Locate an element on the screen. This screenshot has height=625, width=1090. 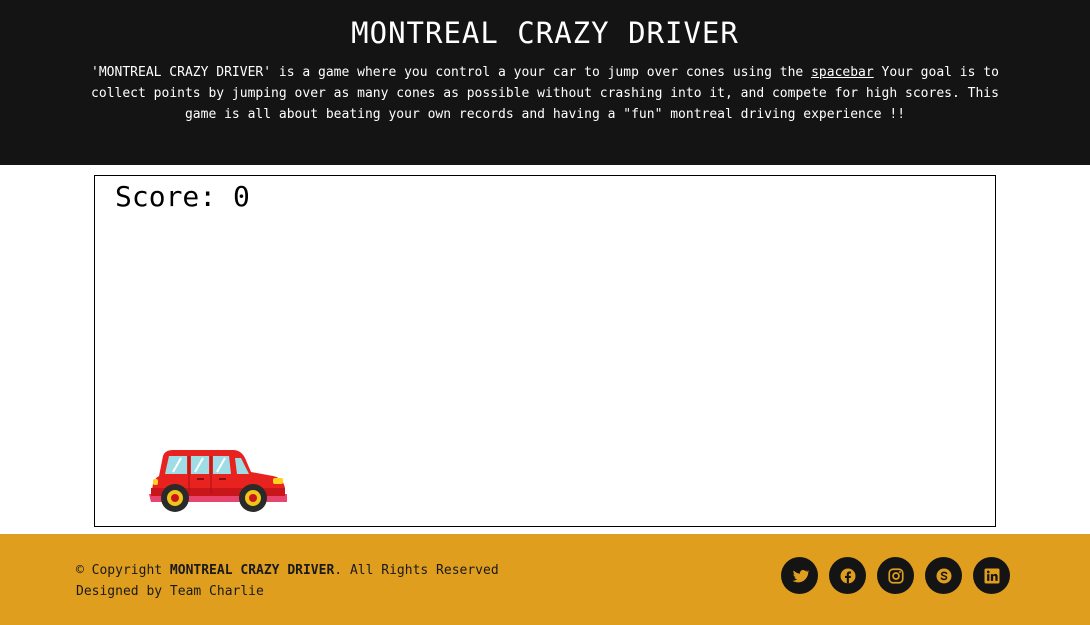
copyright-prefix: © Copyright is located at coordinates (123, 570).